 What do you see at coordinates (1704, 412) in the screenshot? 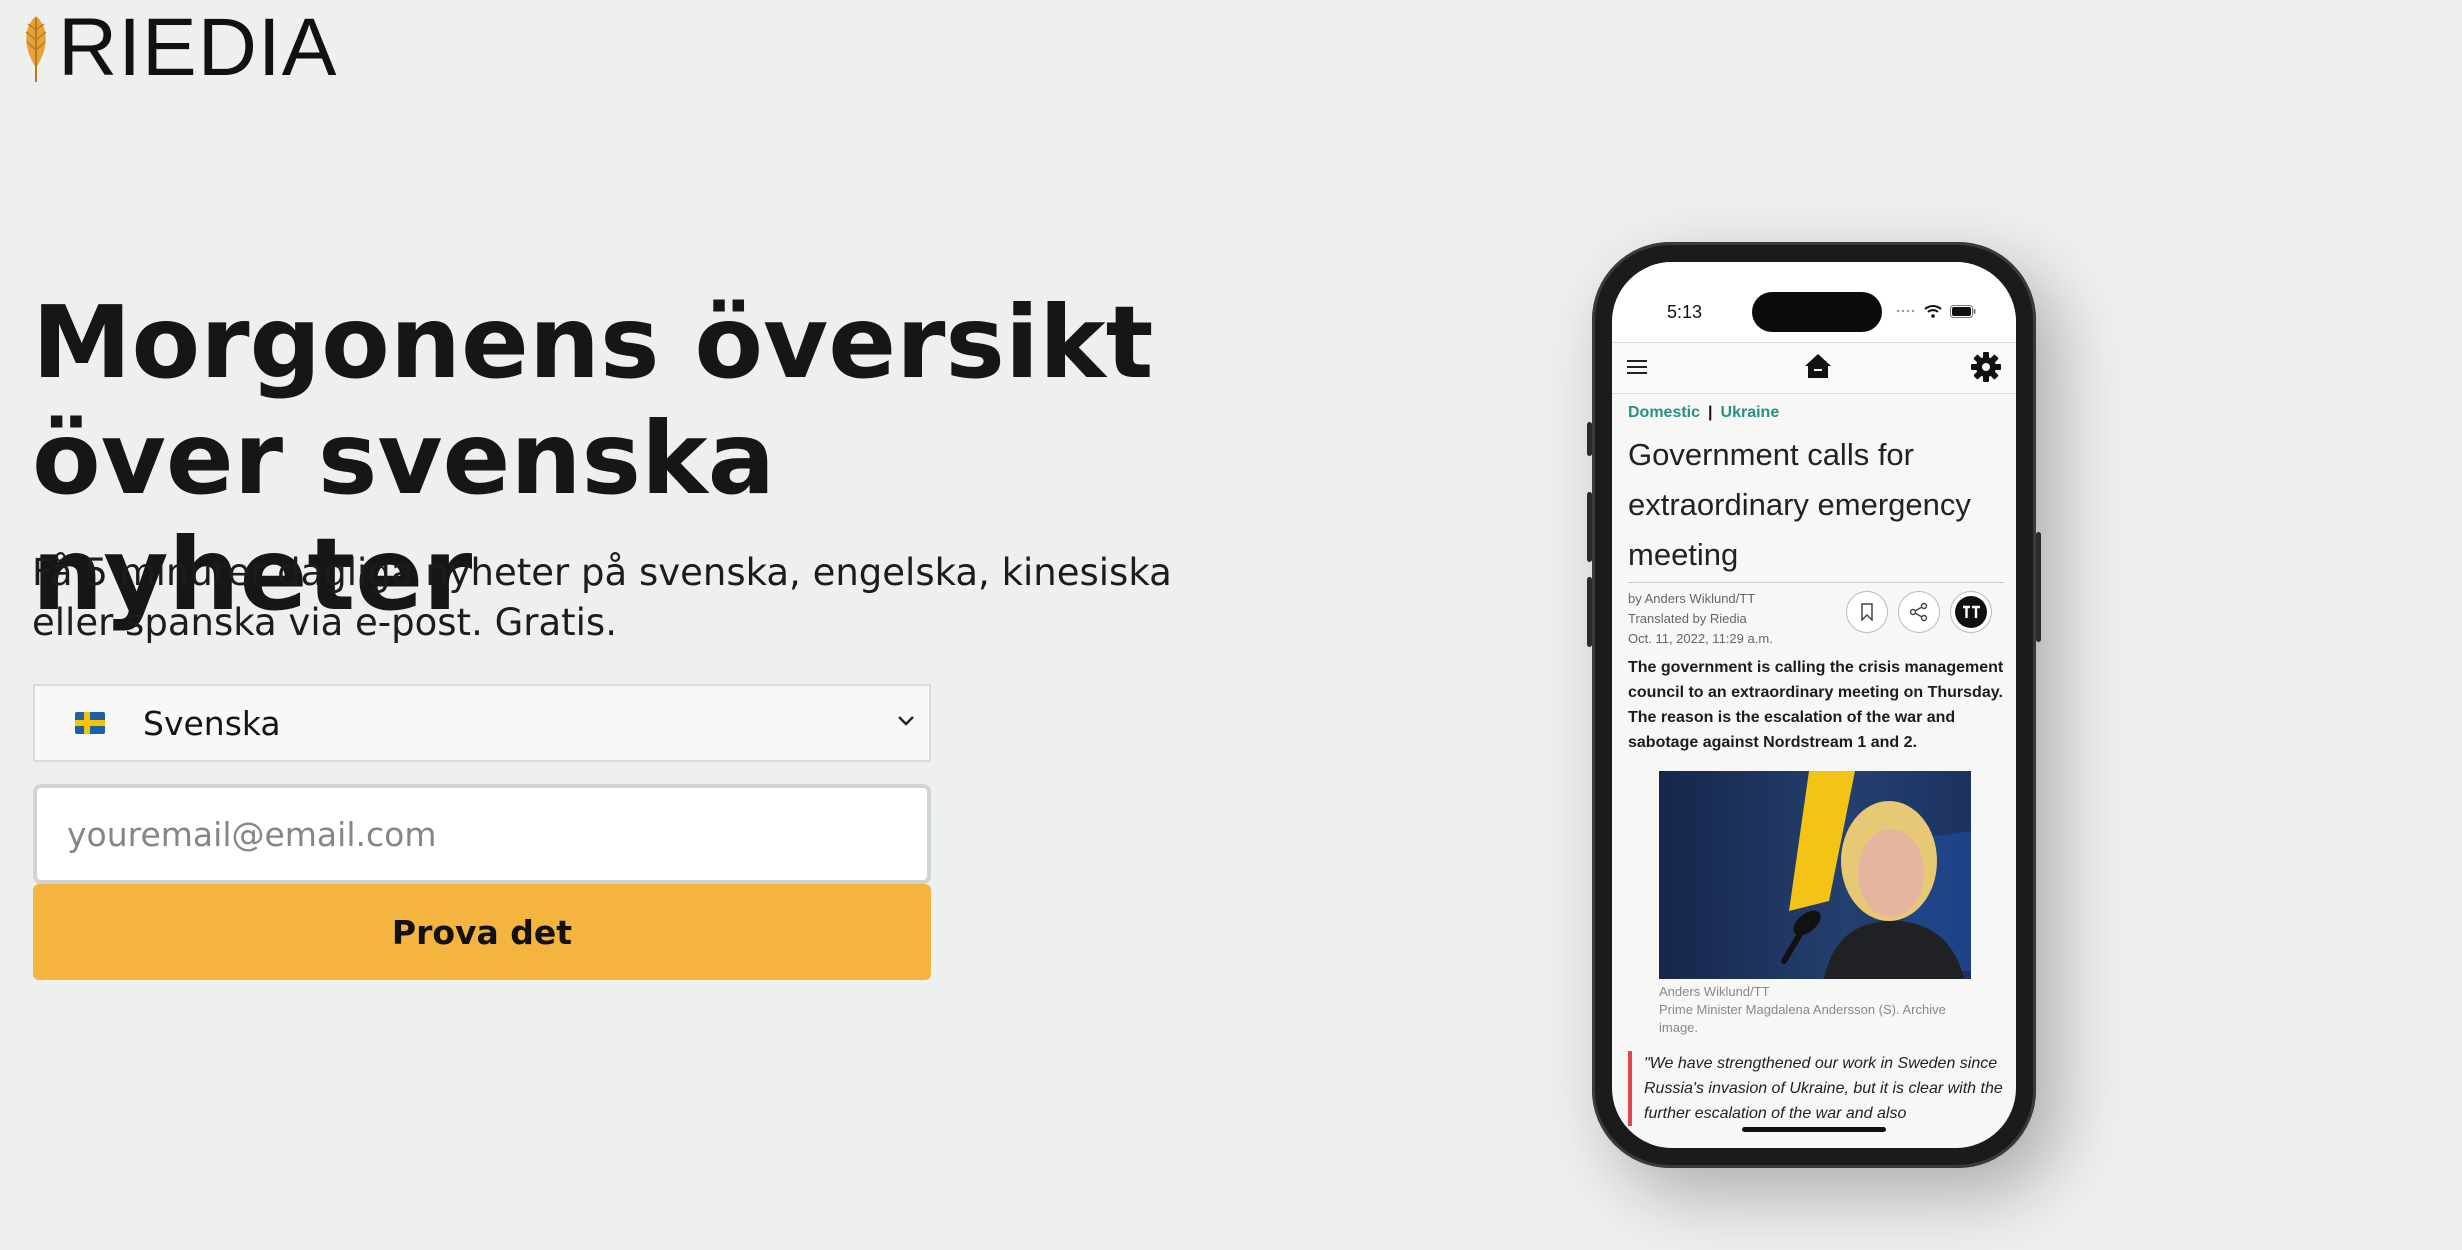
I see `article-categories: Domestic | Ukraine` at bounding box center [1704, 412].